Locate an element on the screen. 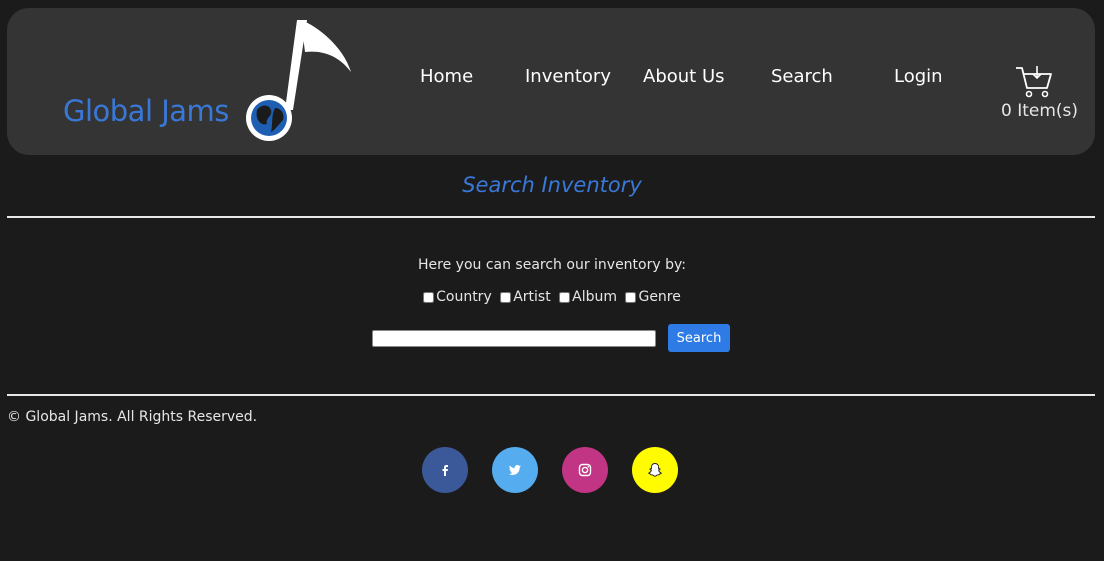 This screenshot has height=561, width=1104. brand-name: Global Jams is located at coordinates (146, 111).